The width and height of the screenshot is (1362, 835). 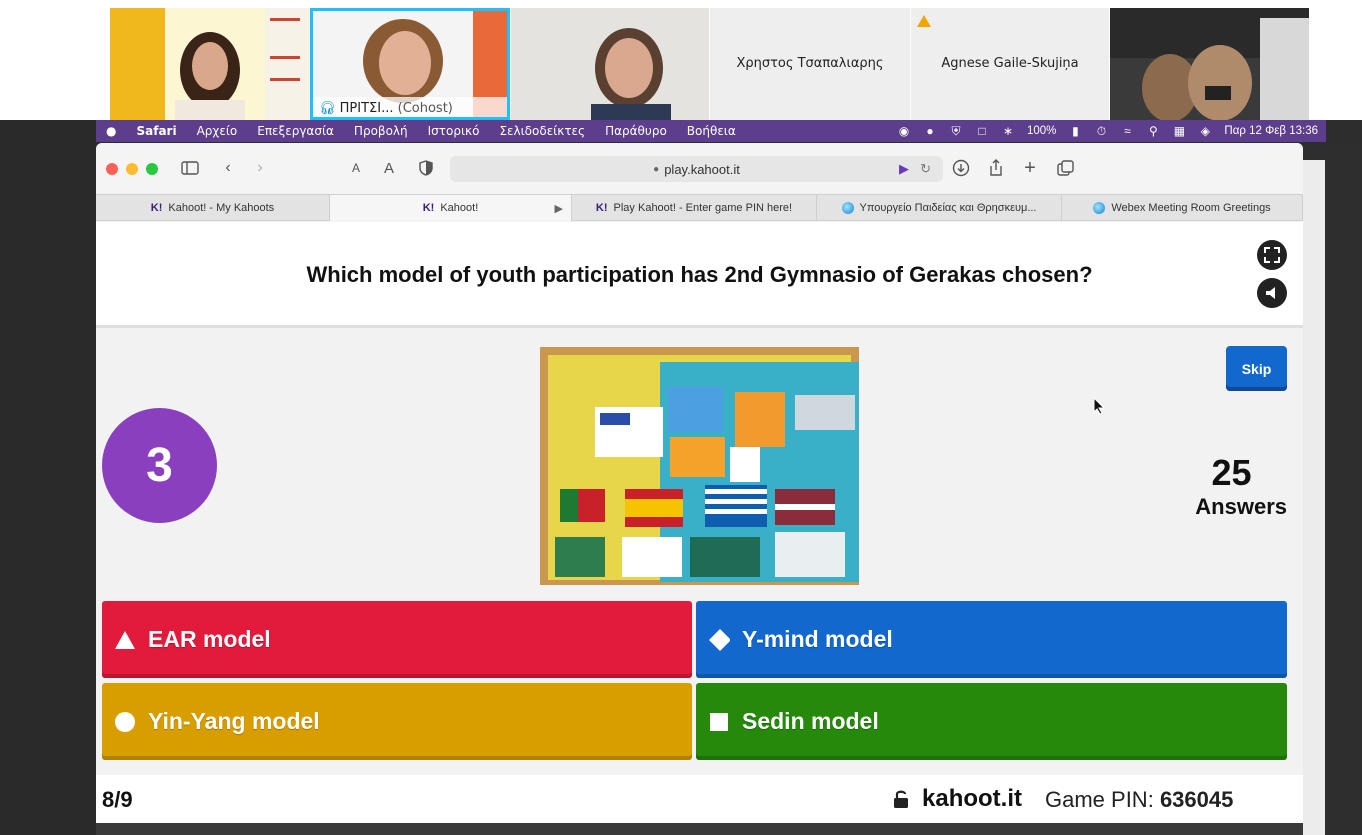 What do you see at coordinates (228, 168) in the screenshot?
I see `back-icon: ‹` at bounding box center [228, 168].